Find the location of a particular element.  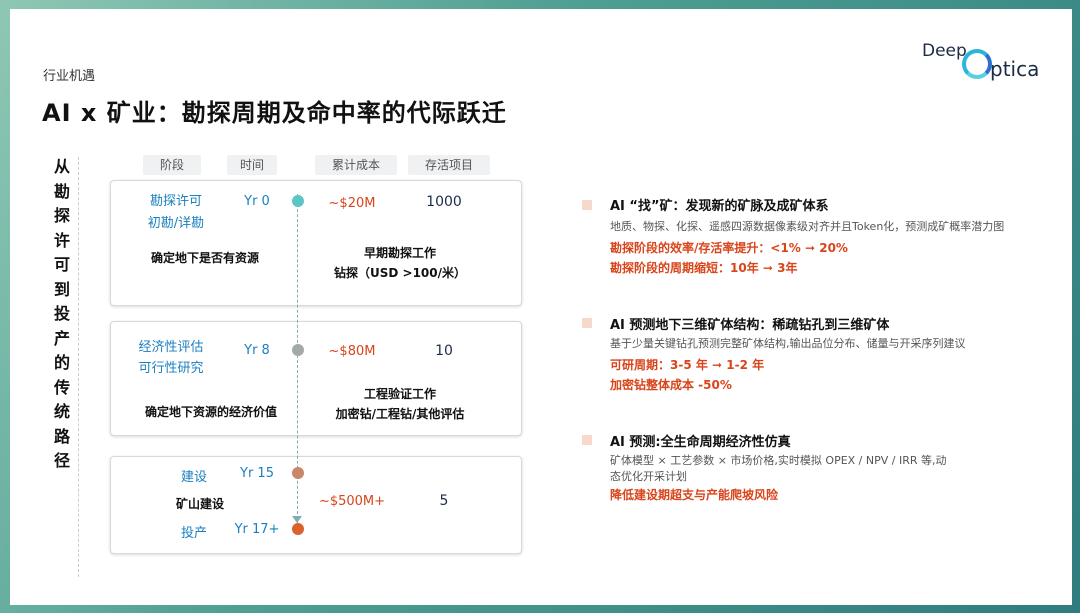

right-result: 勘探阶段的效率/存活率提升：<1% ➞ 20% is located at coordinates (729, 248).